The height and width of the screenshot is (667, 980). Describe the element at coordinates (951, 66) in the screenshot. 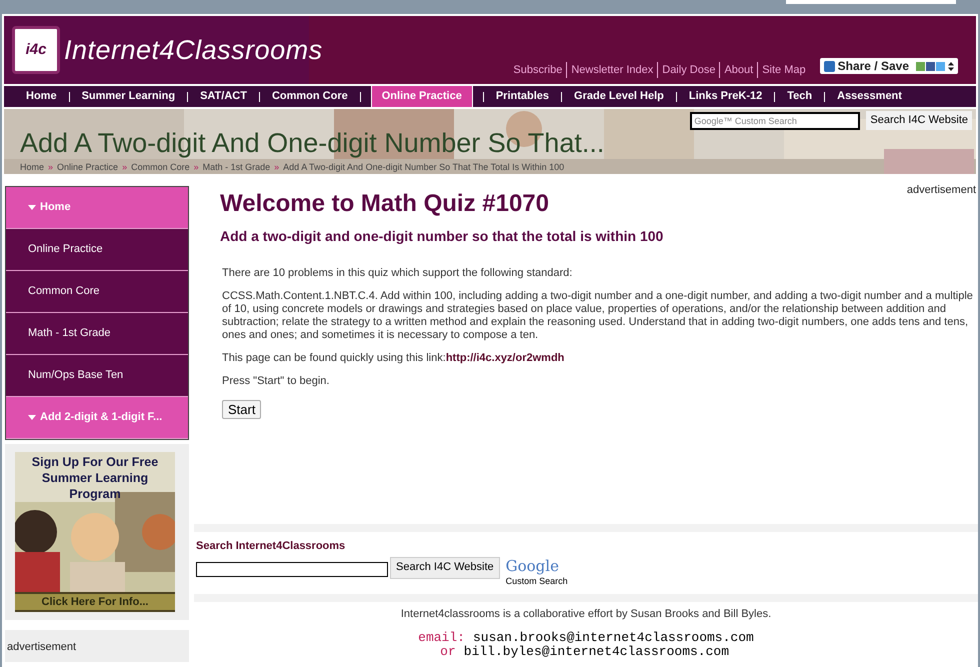

I see `dropdown-icon` at that location.